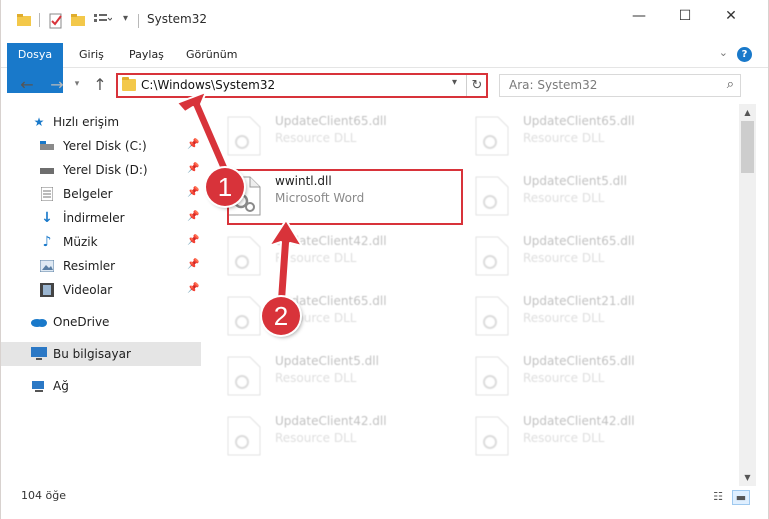 Image resolution: width=769 pixels, height=519 pixels. I want to click on annotation-arrows, so click(239, 196).